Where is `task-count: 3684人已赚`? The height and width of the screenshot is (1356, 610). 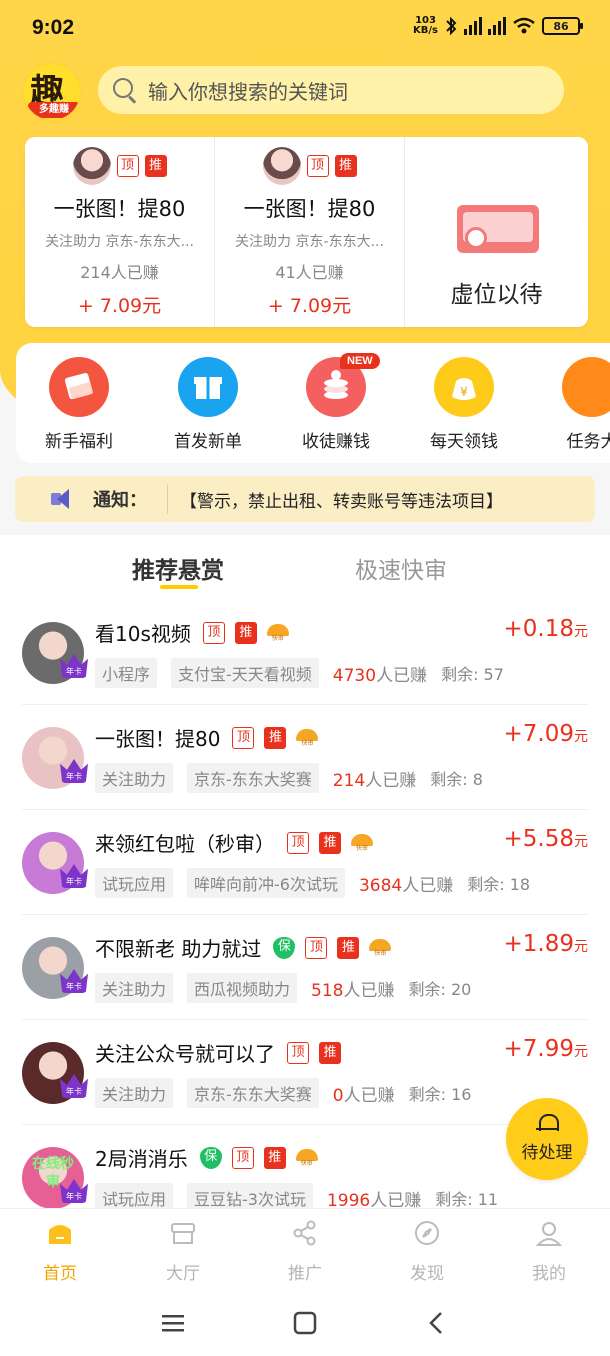
task-count: 3684人已赚 is located at coordinates (406, 883).